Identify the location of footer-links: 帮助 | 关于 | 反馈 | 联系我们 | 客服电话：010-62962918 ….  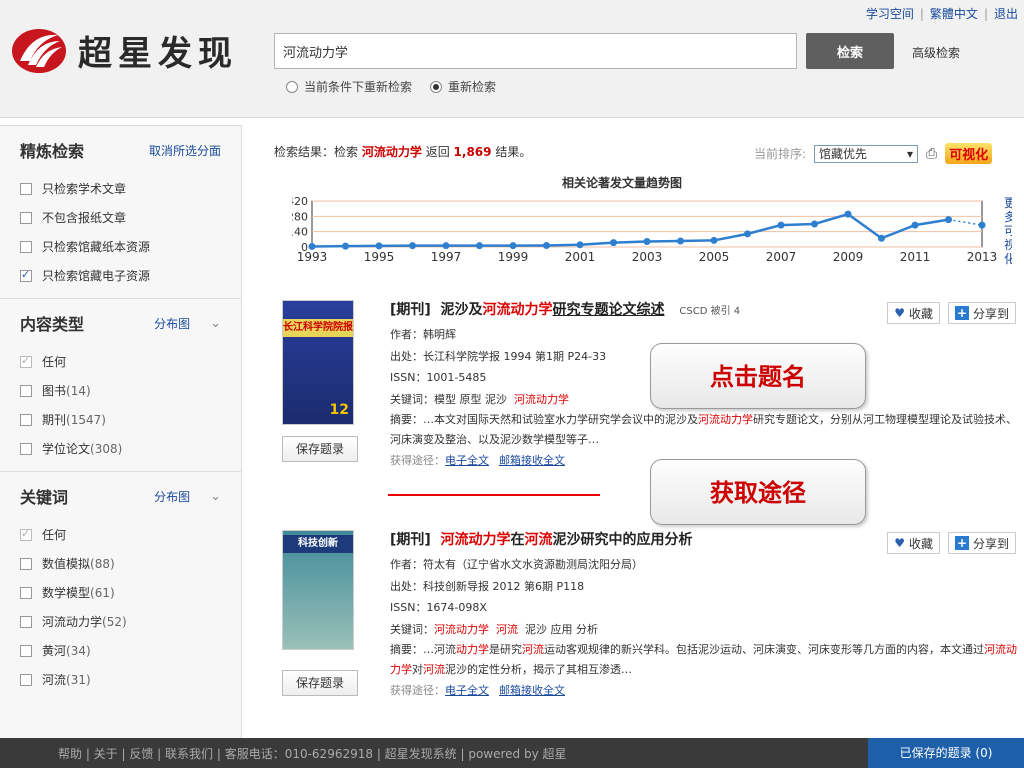
(312, 753).